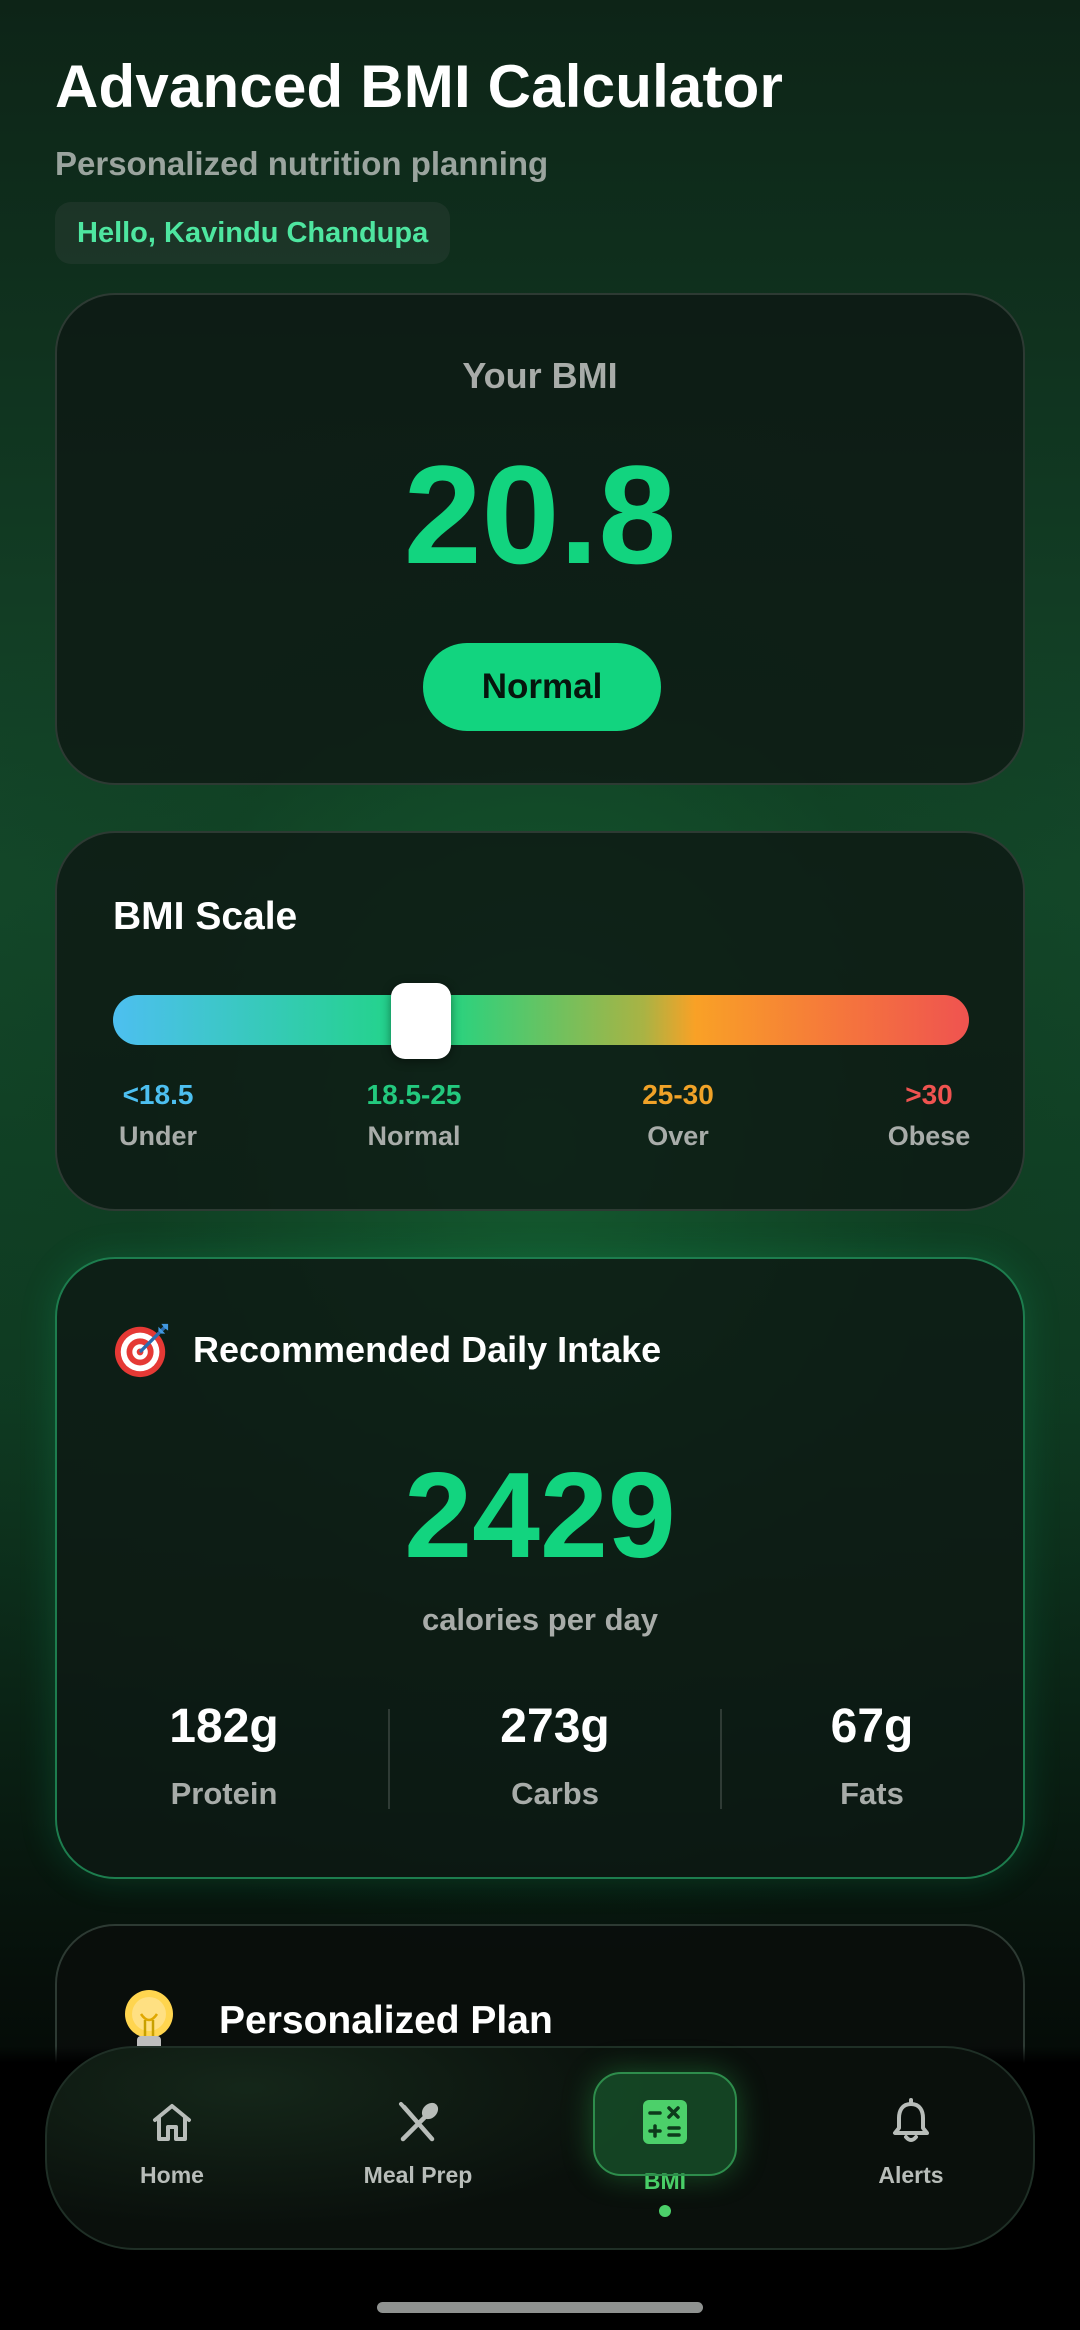 Image resolution: width=1080 pixels, height=2330 pixels. What do you see at coordinates (665, 2122) in the screenshot?
I see `calculator-icon` at bounding box center [665, 2122].